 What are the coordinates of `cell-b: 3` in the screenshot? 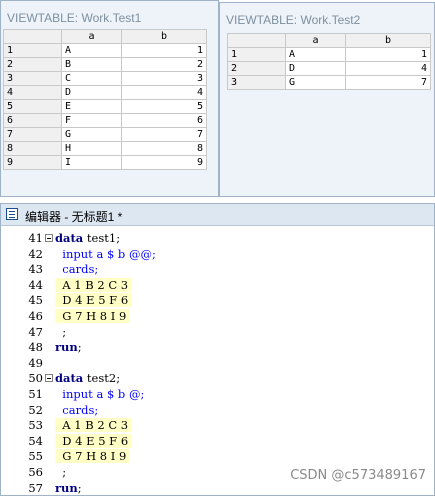 It's located at (164, 78).